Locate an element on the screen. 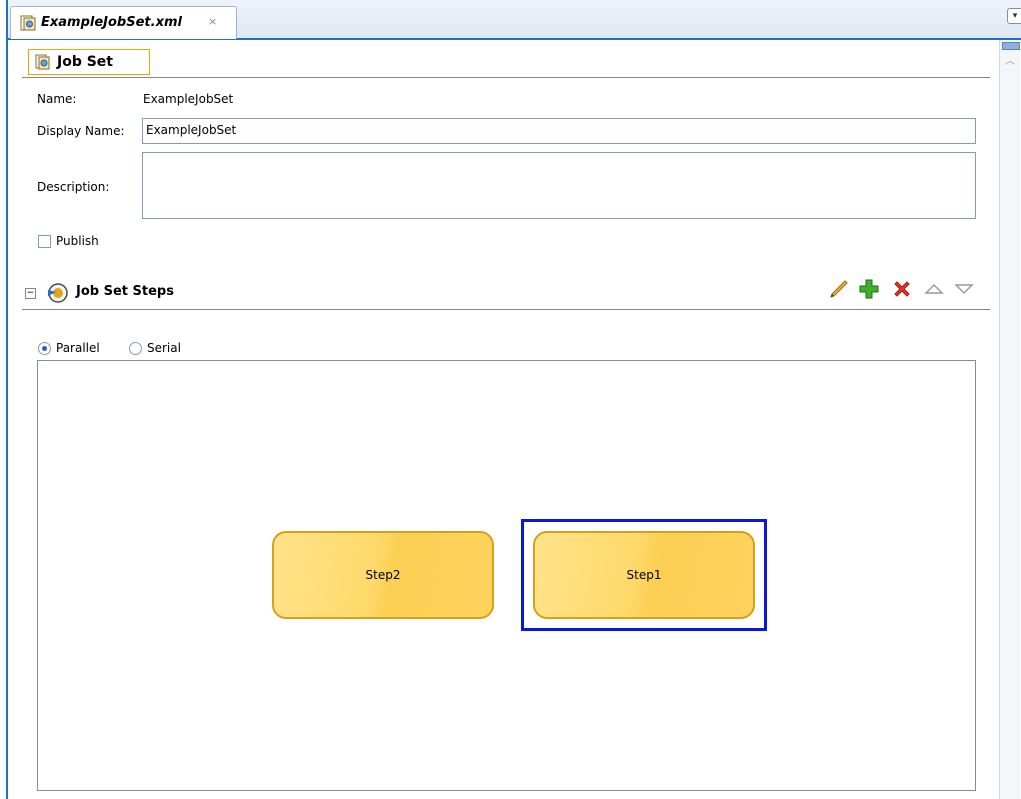 This screenshot has width=1021, height=799. section-header-job-set: Job Set is located at coordinates (89, 62).